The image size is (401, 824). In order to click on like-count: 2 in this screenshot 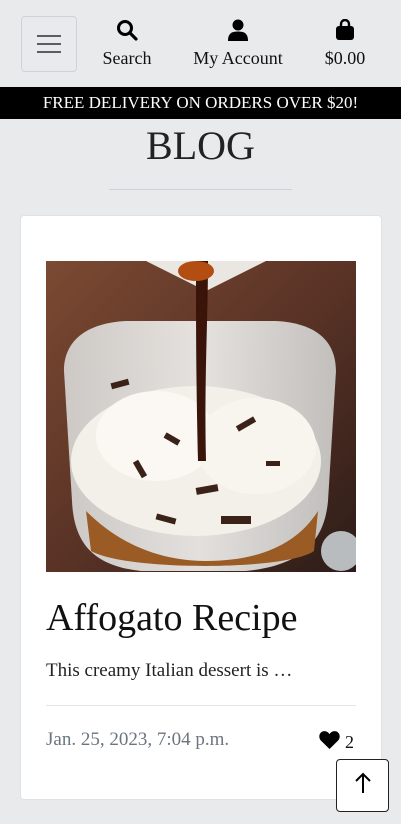, I will do `click(349, 742)`.